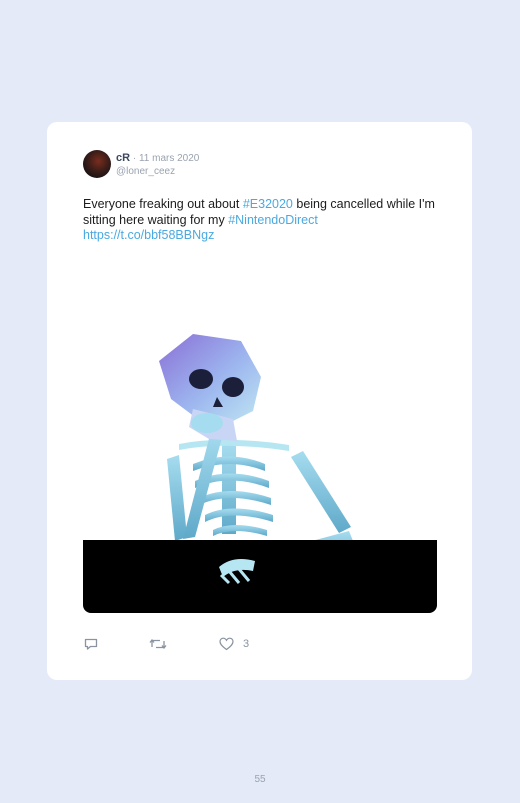 This screenshot has width=520, height=803. What do you see at coordinates (148, 235) in the screenshot?
I see `tweet-link: https://t.co/bbf58BBNgz` at bounding box center [148, 235].